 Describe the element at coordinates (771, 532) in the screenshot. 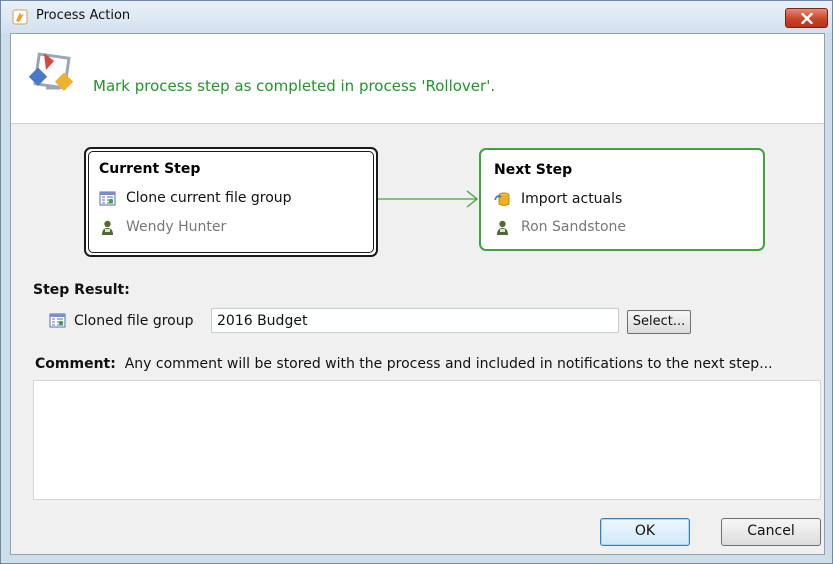

I see `cancel-button: Cancel` at that location.